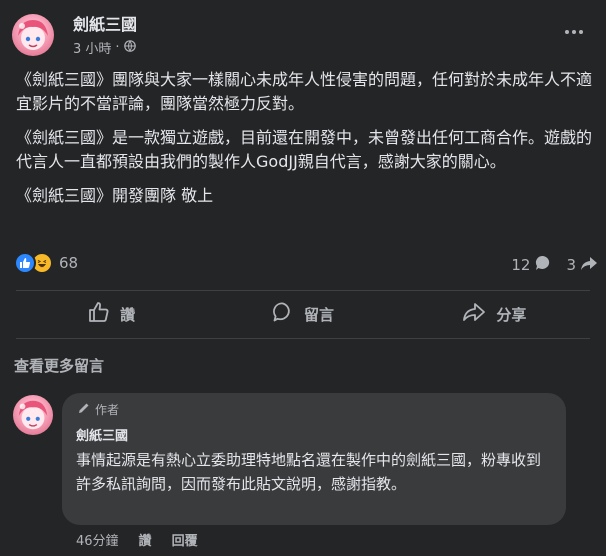 The height and width of the screenshot is (556, 606). I want to click on pencil-icon, so click(84, 409).